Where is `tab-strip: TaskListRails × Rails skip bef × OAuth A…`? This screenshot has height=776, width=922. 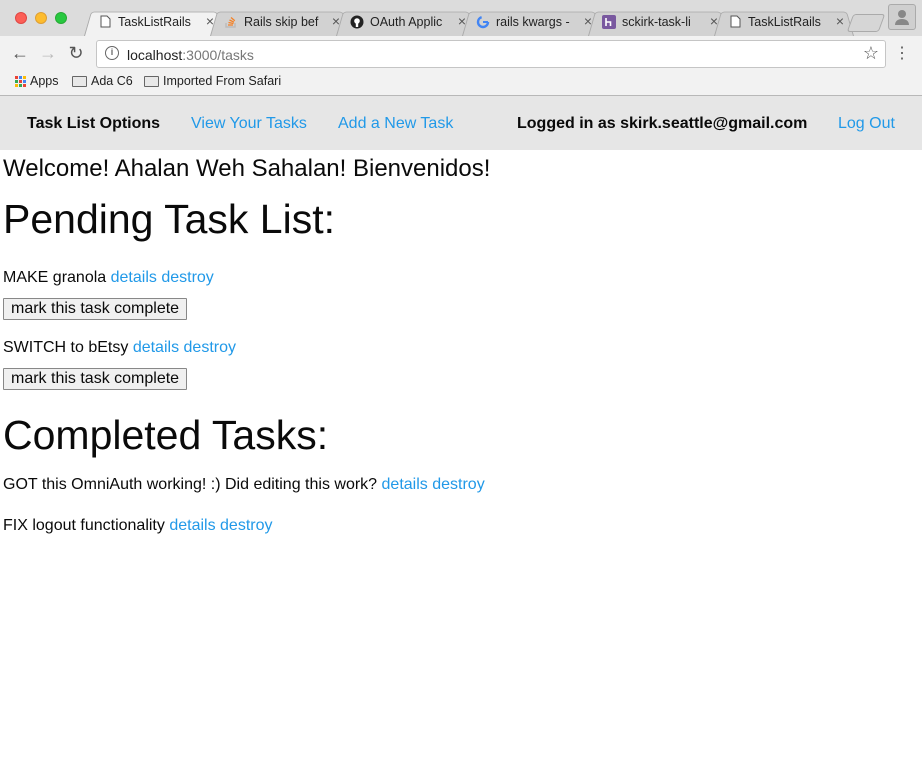
tab-strip: TaskListRails × Rails skip bef × OAuth A… is located at coordinates (461, 18).